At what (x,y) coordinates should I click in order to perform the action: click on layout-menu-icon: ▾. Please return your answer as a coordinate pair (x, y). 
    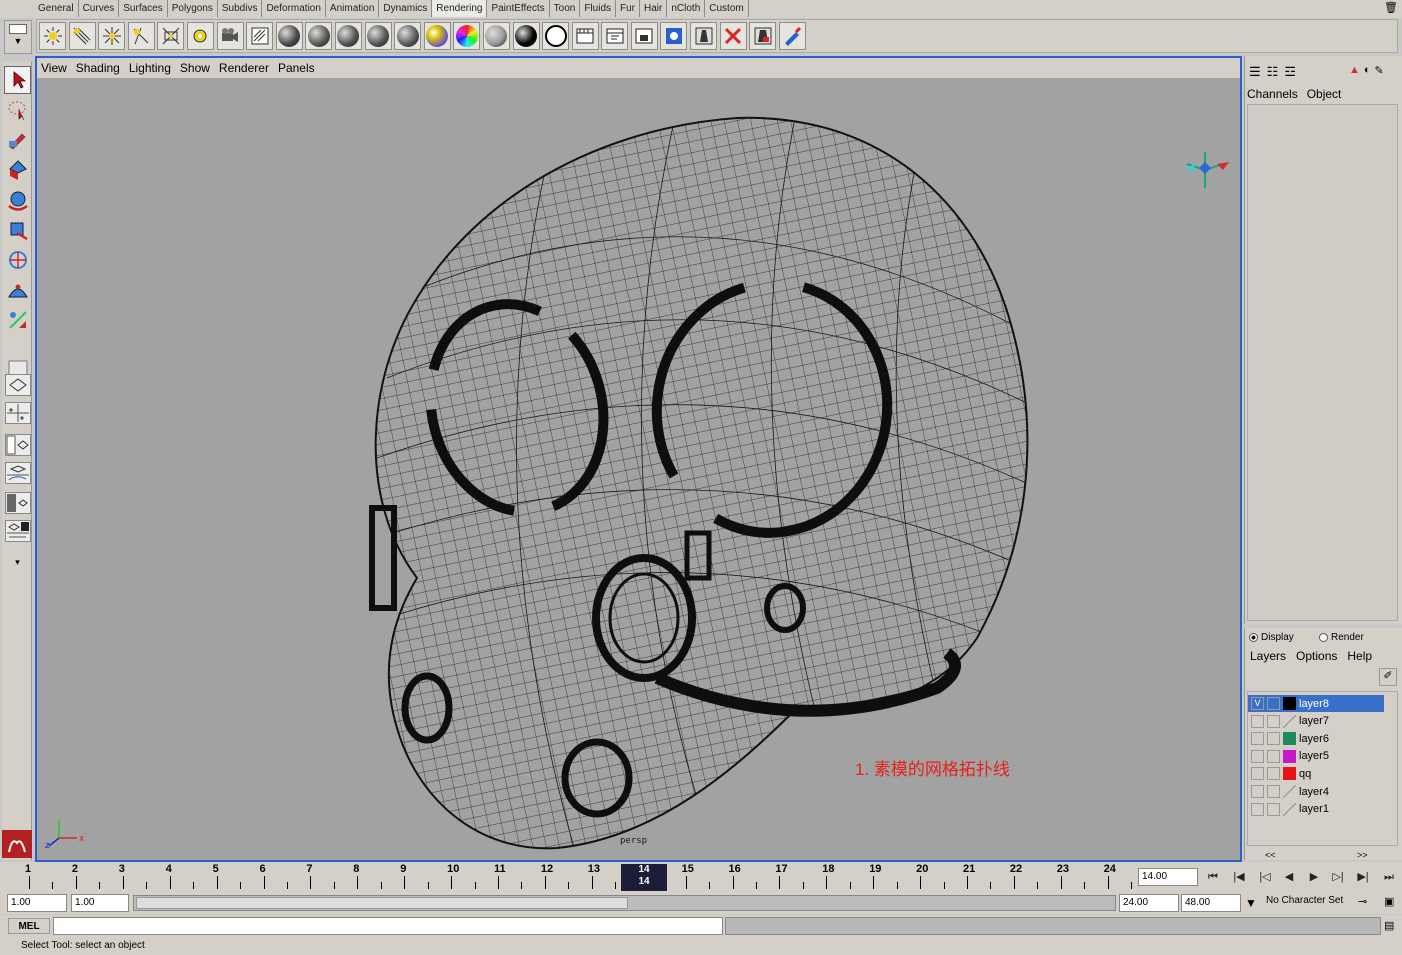
    Looking at the image, I should click on (17, 562).